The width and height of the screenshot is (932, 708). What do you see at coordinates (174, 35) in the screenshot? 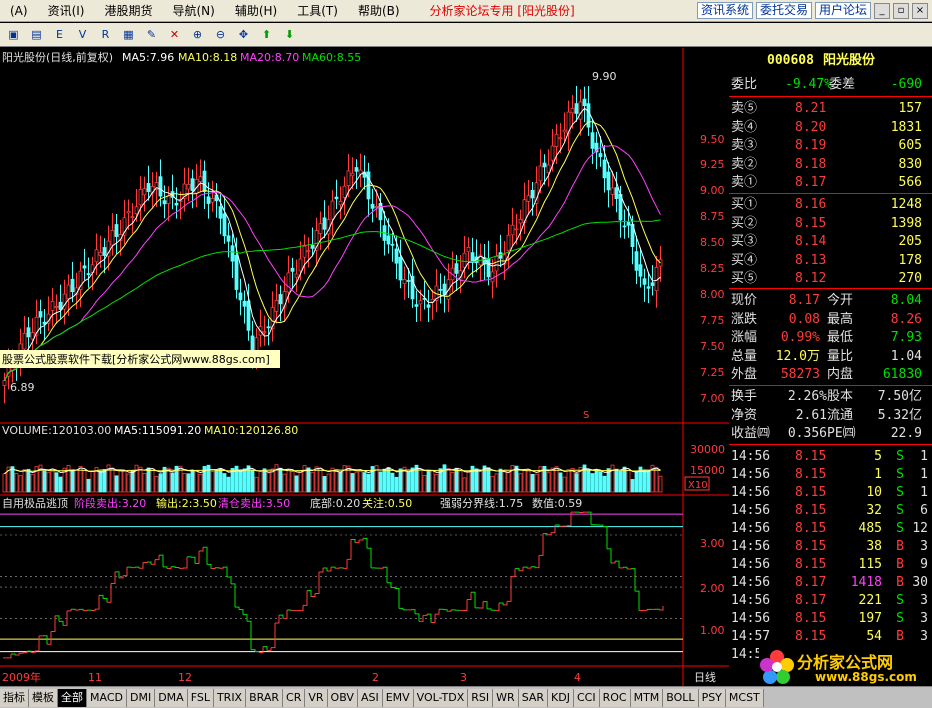
I see `cross-icon: ✕` at bounding box center [174, 35].